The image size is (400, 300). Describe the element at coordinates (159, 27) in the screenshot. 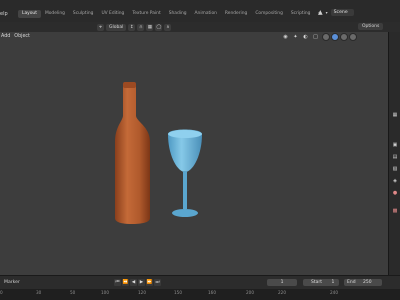

I see `proportional-edit-icon: ◯` at that location.